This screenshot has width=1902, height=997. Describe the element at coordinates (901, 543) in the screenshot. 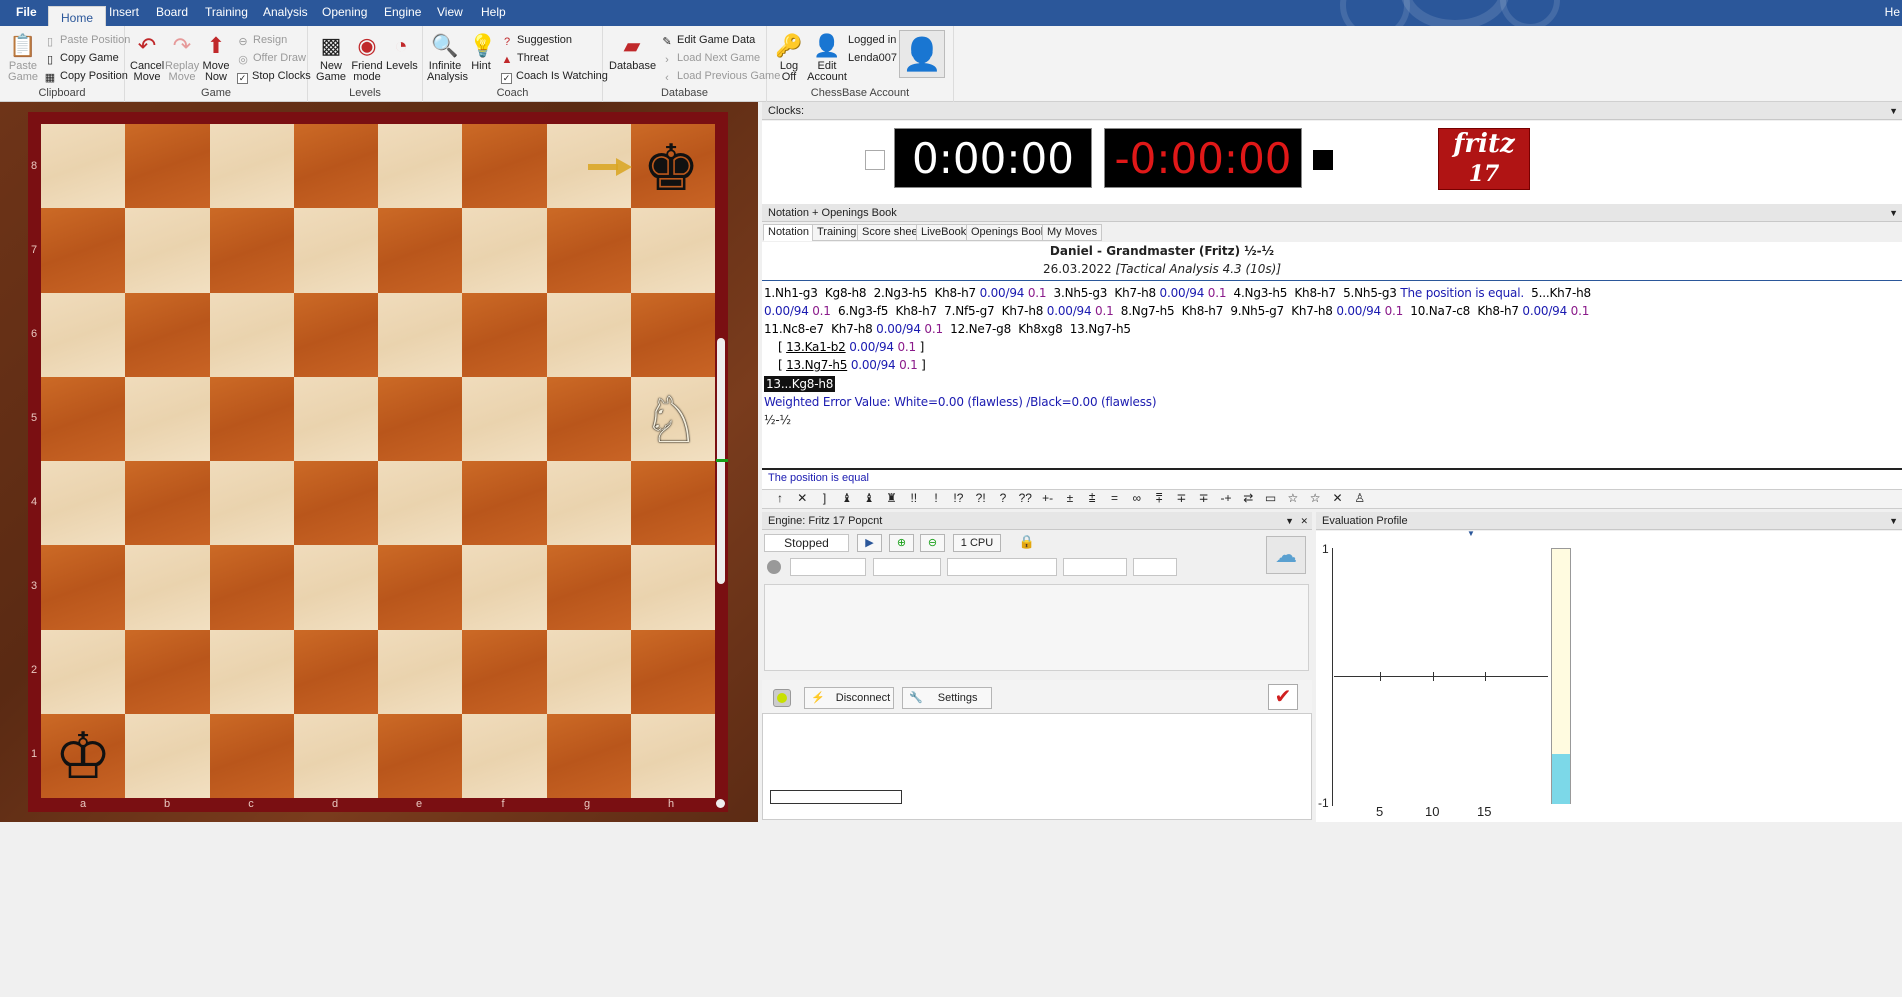

I see `zoom-in-icon: ⊕` at that location.